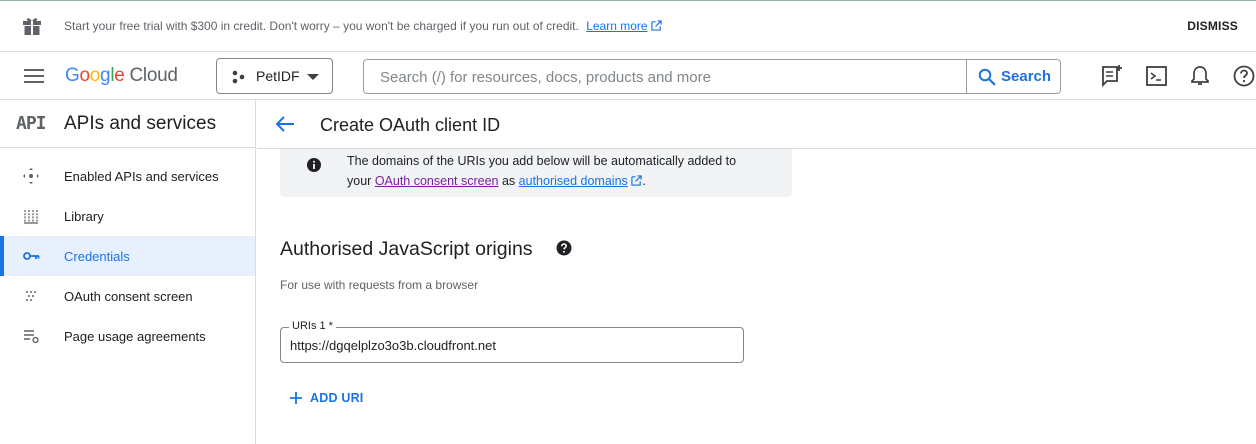 The height and width of the screenshot is (444, 1256). I want to click on page-header: Create OAuth client ID, so click(756, 124).